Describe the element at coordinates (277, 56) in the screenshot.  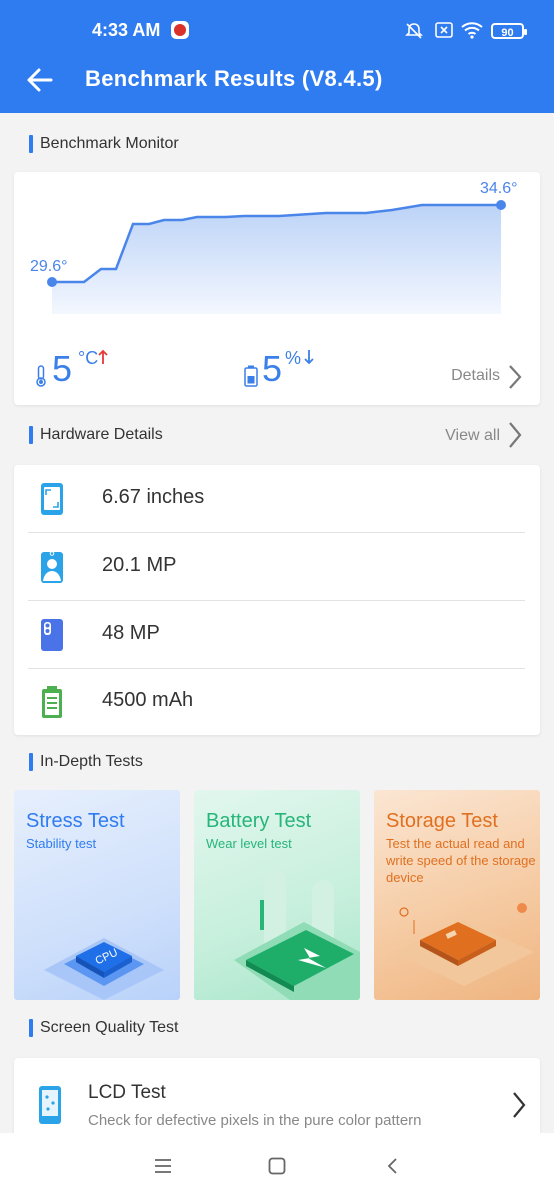
I see `app-header: 4:33 AM 90 Benchmark Results (V8.4.5)` at that location.